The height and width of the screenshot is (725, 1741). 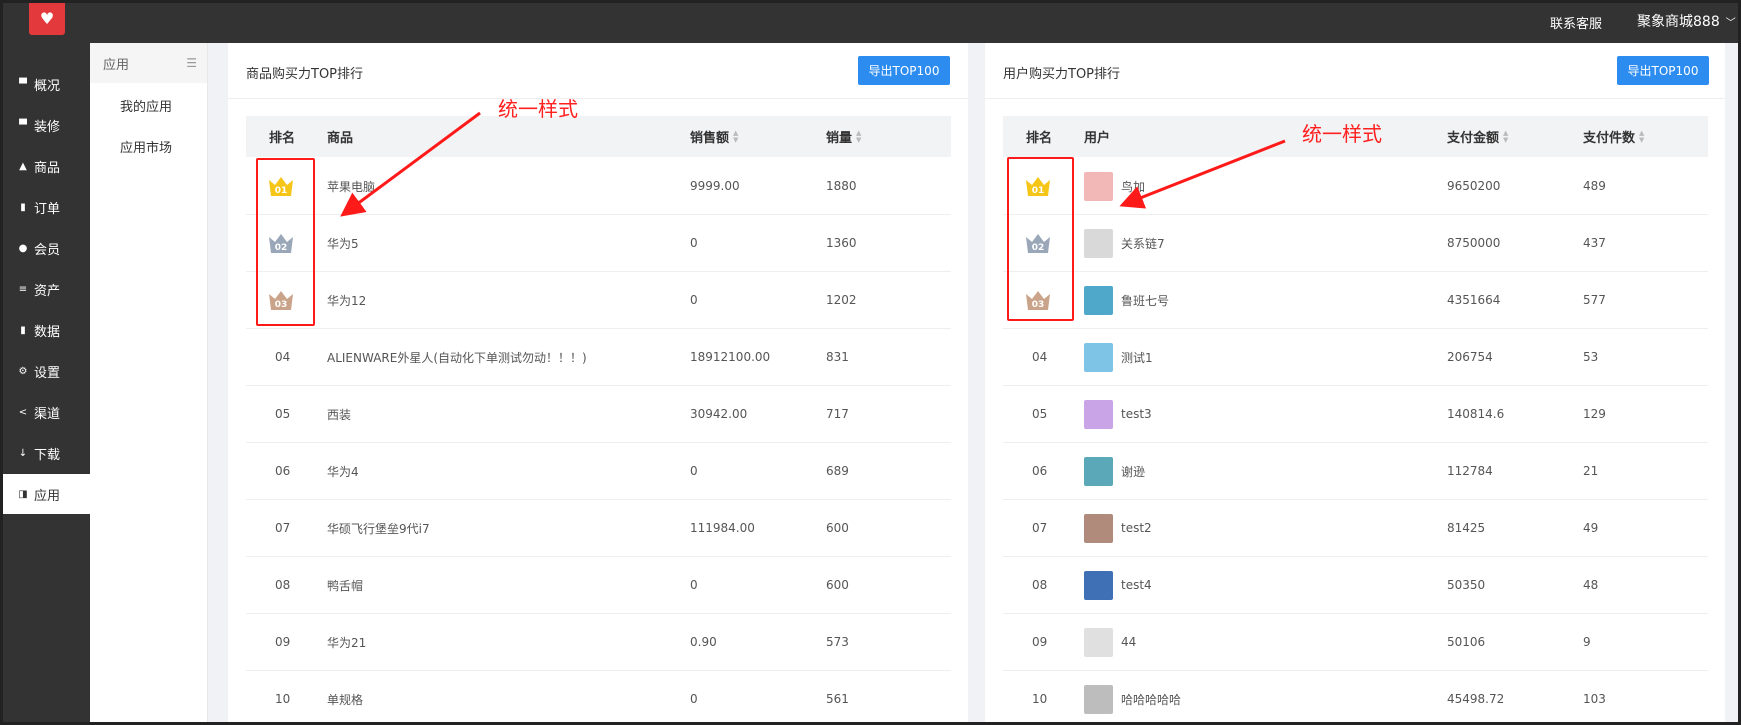 What do you see at coordinates (340, 138) in the screenshot?
I see `col-product-label: 商品` at bounding box center [340, 138].